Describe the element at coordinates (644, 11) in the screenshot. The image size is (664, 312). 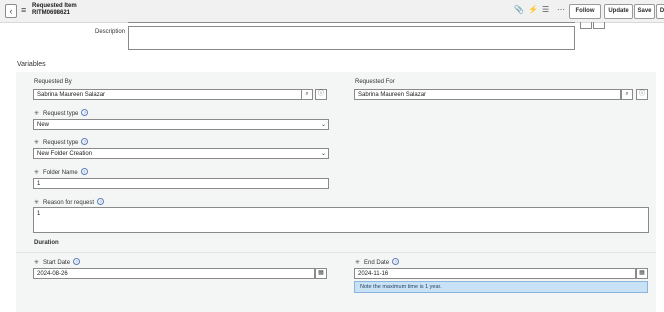
I see `save-button: Save` at that location.